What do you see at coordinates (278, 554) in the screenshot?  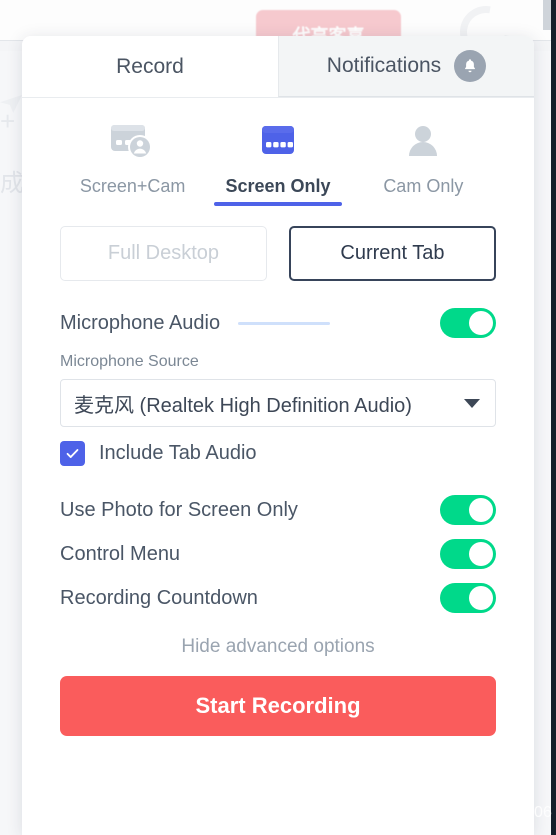 I see `control-menu-row: Control Menu` at bounding box center [278, 554].